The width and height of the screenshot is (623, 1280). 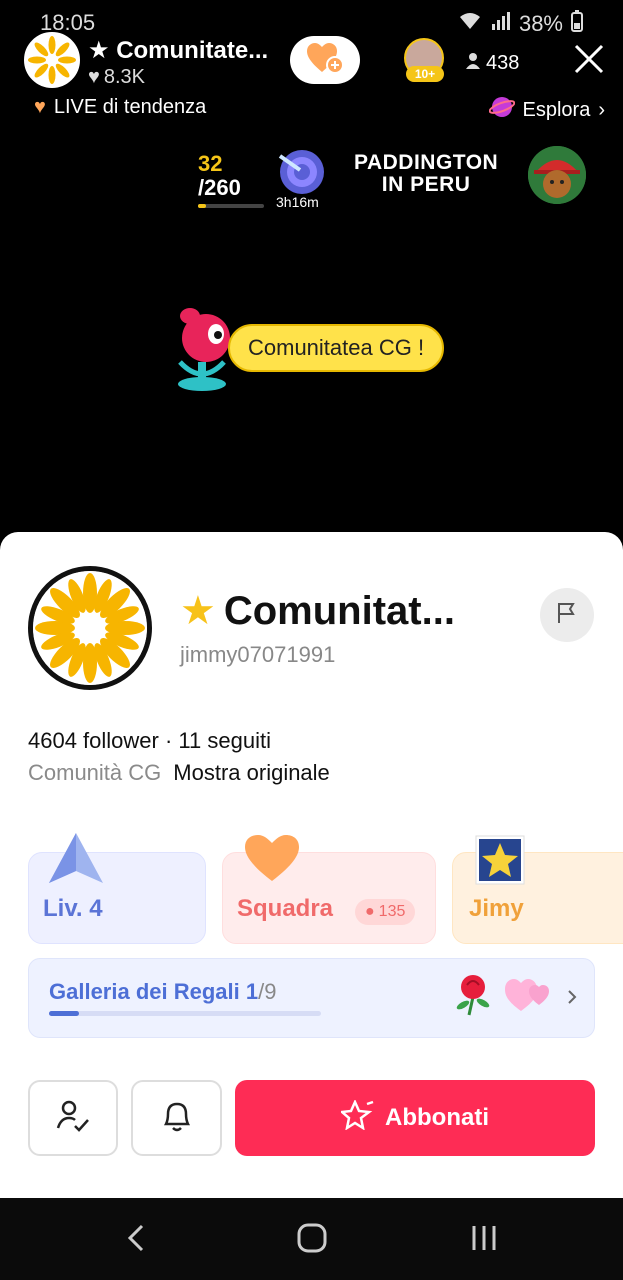 What do you see at coordinates (329, 889) in the screenshot?
I see `team-badge: Squadra ● 135` at bounding box center [329, 889].